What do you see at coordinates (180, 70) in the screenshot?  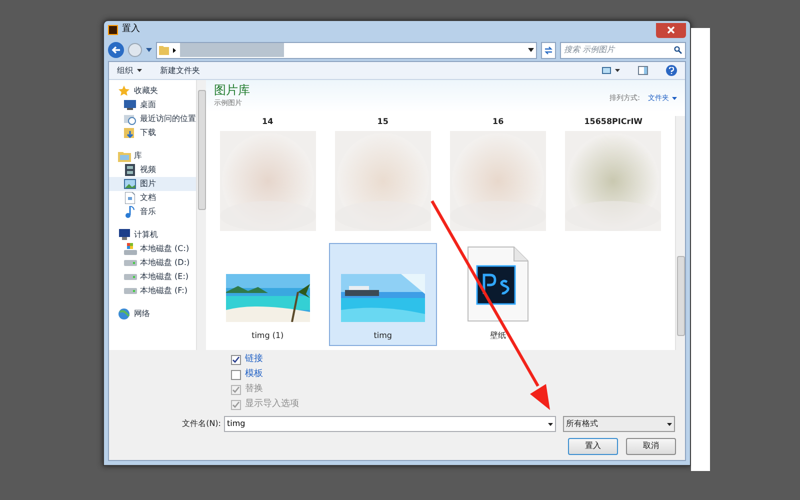 I see `new-folder-button: 新建文件夹` at bounding box center [180, 70].